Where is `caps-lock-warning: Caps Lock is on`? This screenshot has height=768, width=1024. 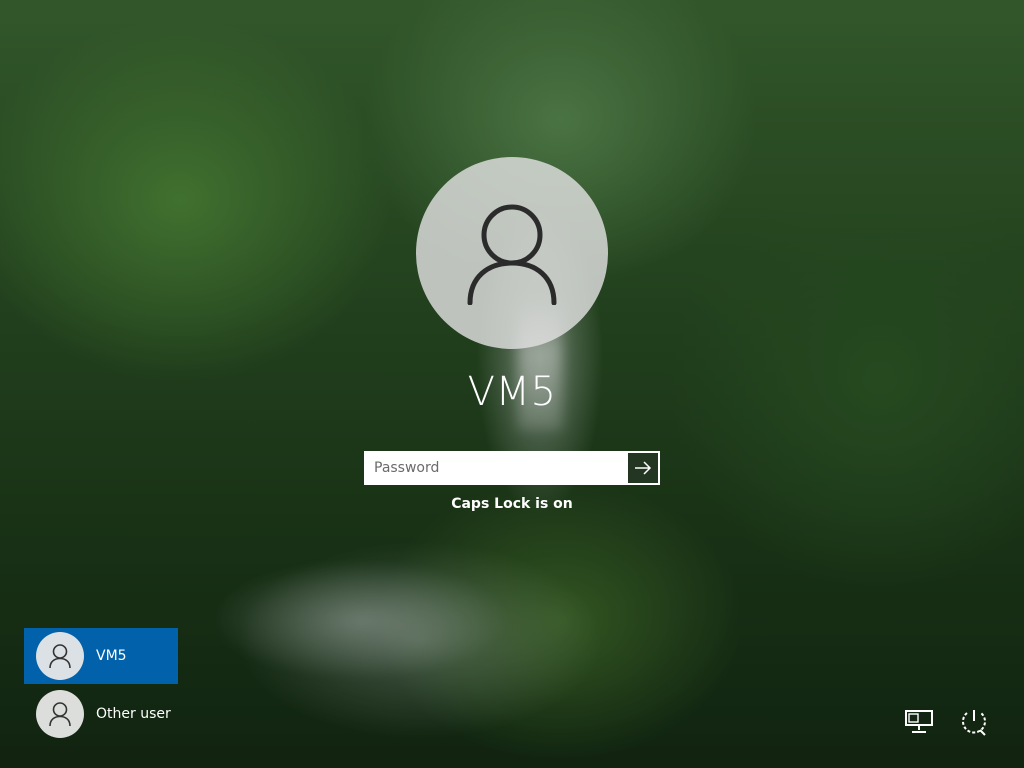 caps-lock-warning: Caps Lock is on is located at coordinates (512, 504).